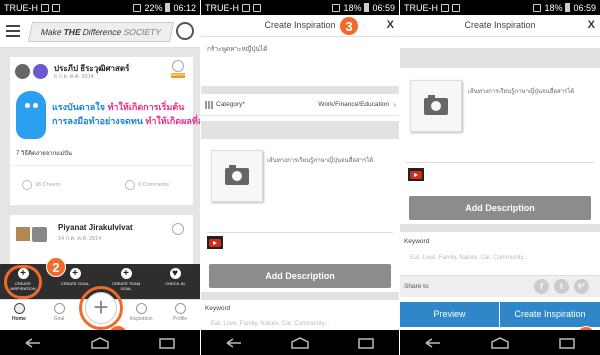 The height and width of the screenshot is (355, 600). What do you see at coordinates (101, 185) in the screenshot?
I see `card-footer: 38 Cheers 0 Comments` at bounding box center [101, 185].